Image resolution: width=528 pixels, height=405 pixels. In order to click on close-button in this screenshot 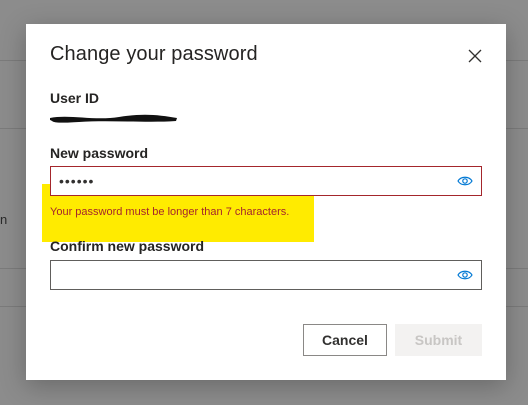, I will do `click(475, 56)`.